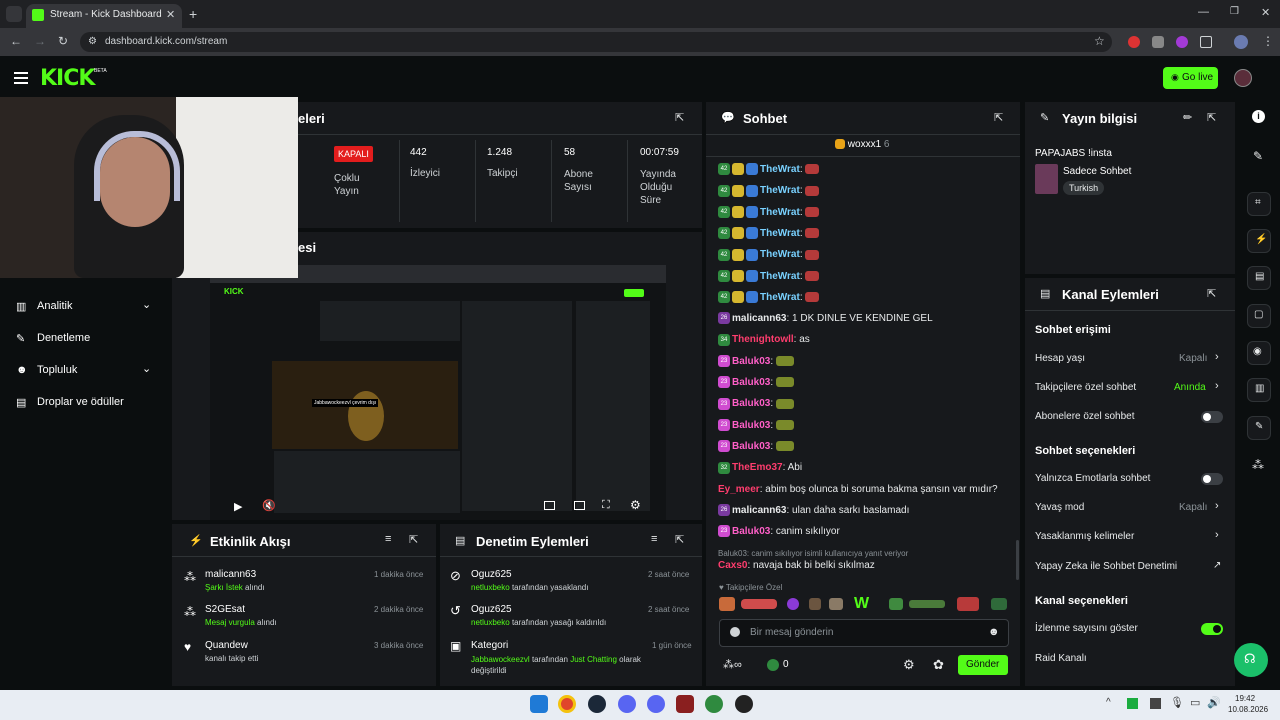  I want to click on windows-start-icon, so click(539, 704).